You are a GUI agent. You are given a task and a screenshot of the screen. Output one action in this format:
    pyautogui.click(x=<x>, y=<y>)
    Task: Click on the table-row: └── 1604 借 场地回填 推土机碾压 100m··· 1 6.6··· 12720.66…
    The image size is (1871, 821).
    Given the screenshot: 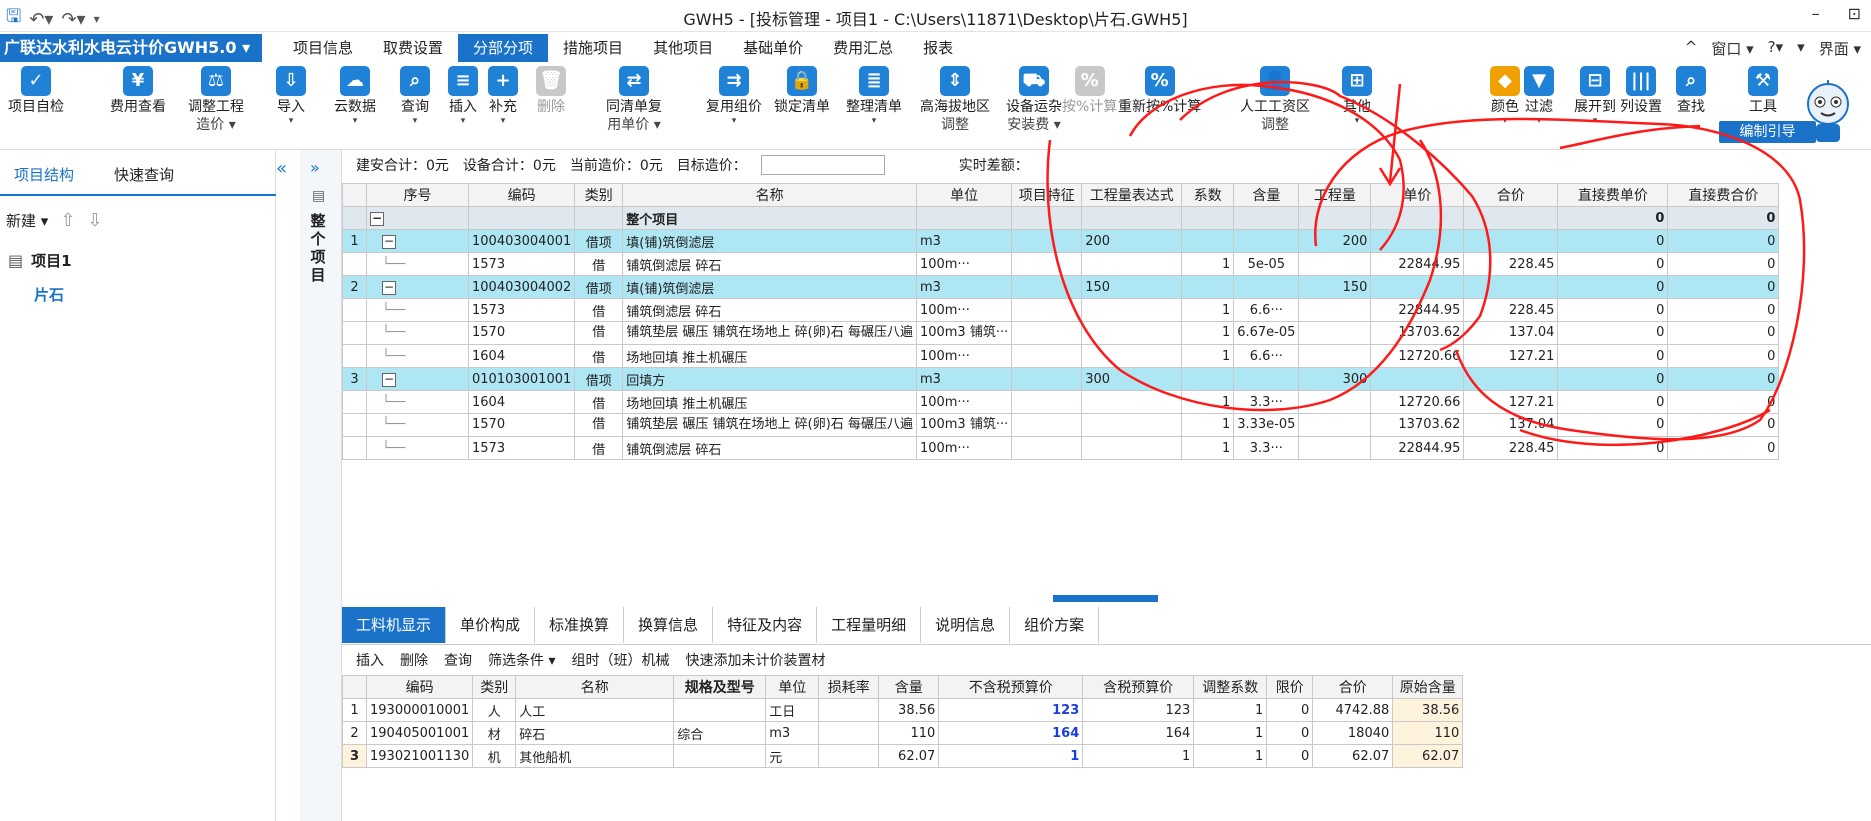 What is the action you would take?
    pyautogui.click(x=1061, y=356)
    